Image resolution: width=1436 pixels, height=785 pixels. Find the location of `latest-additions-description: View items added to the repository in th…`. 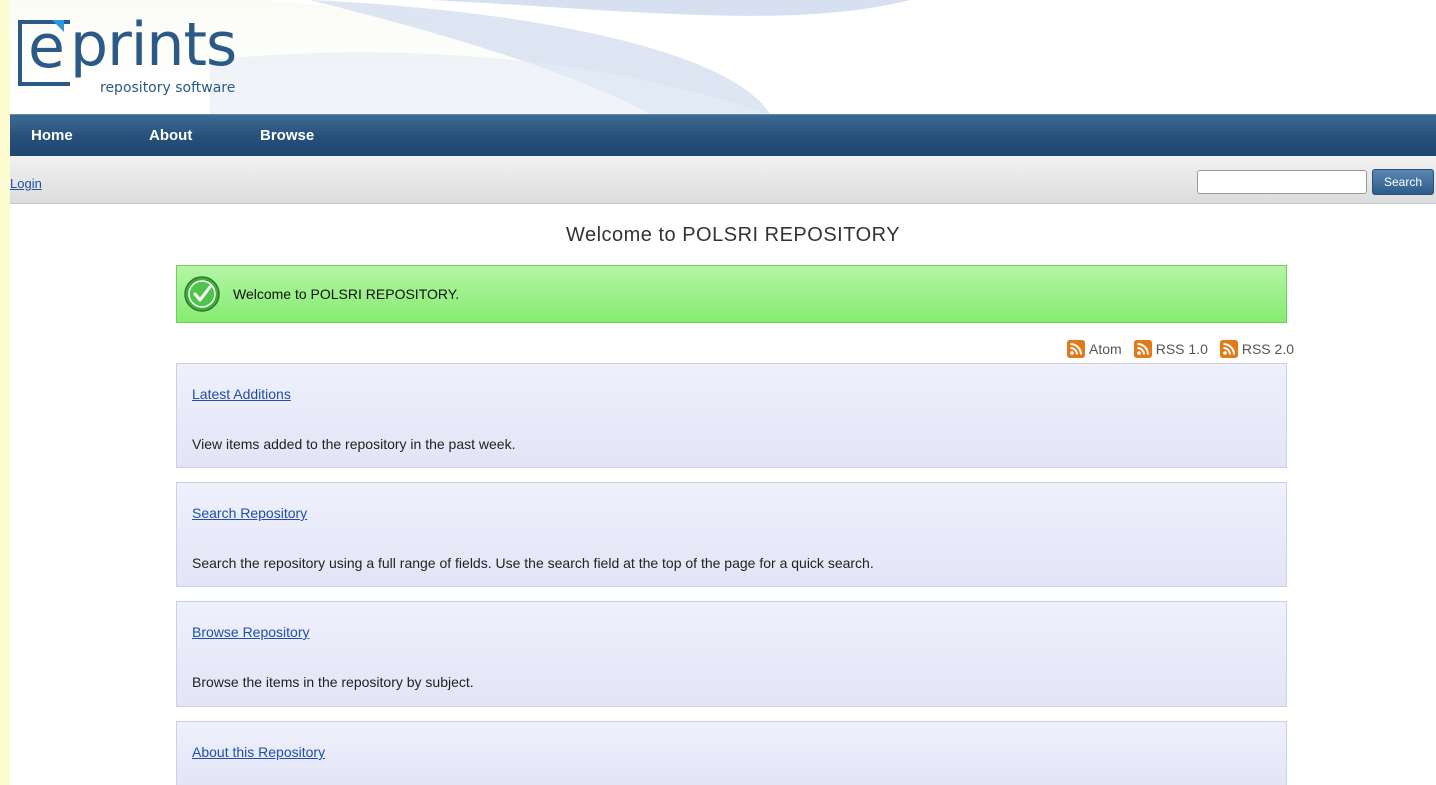

latest-additions-description: View items added to the repository in th… is located at coordinates (354, 444).